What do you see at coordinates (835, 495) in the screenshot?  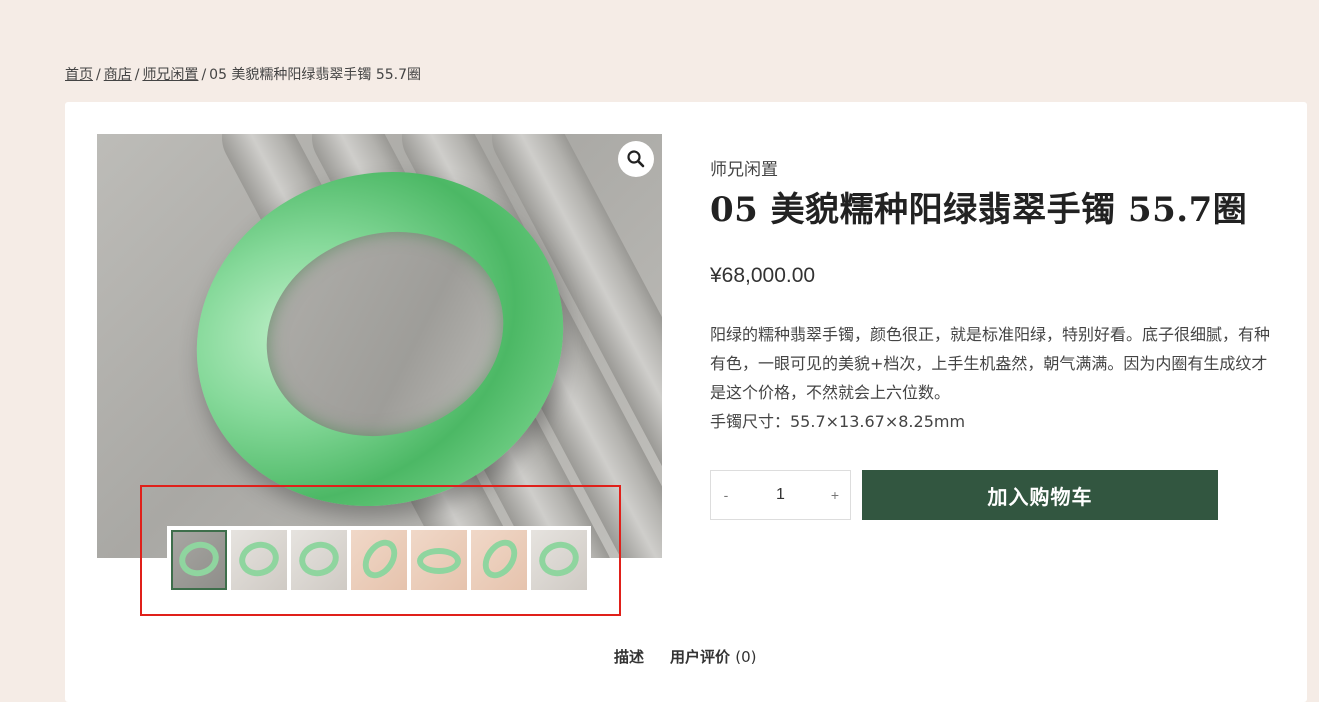 I see `quantity-increase-button: +` at bounding box center [835, 495].